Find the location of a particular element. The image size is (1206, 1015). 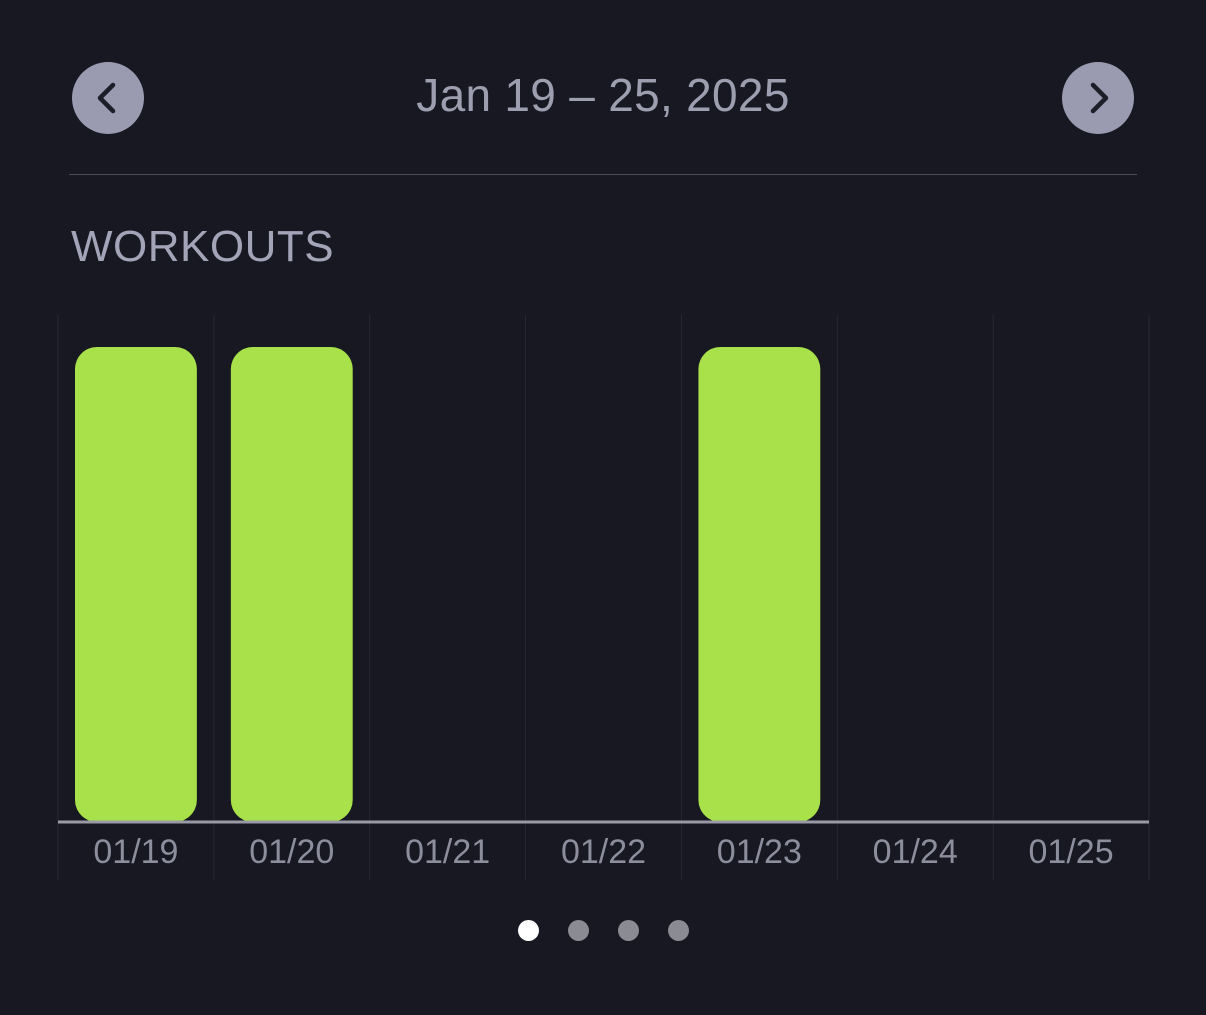

x-tick-label: 01/20 is located at coordinates (291, 852).